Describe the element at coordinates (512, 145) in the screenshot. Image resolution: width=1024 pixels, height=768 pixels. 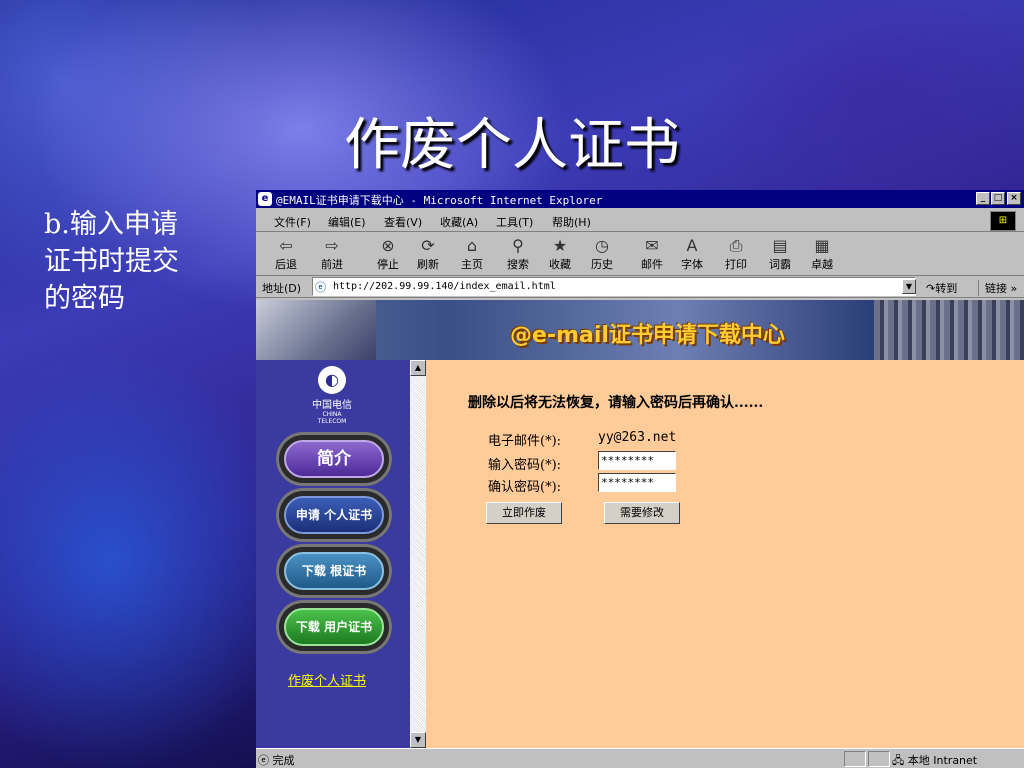
I see `slide-title: 作废个人证书` at that location.